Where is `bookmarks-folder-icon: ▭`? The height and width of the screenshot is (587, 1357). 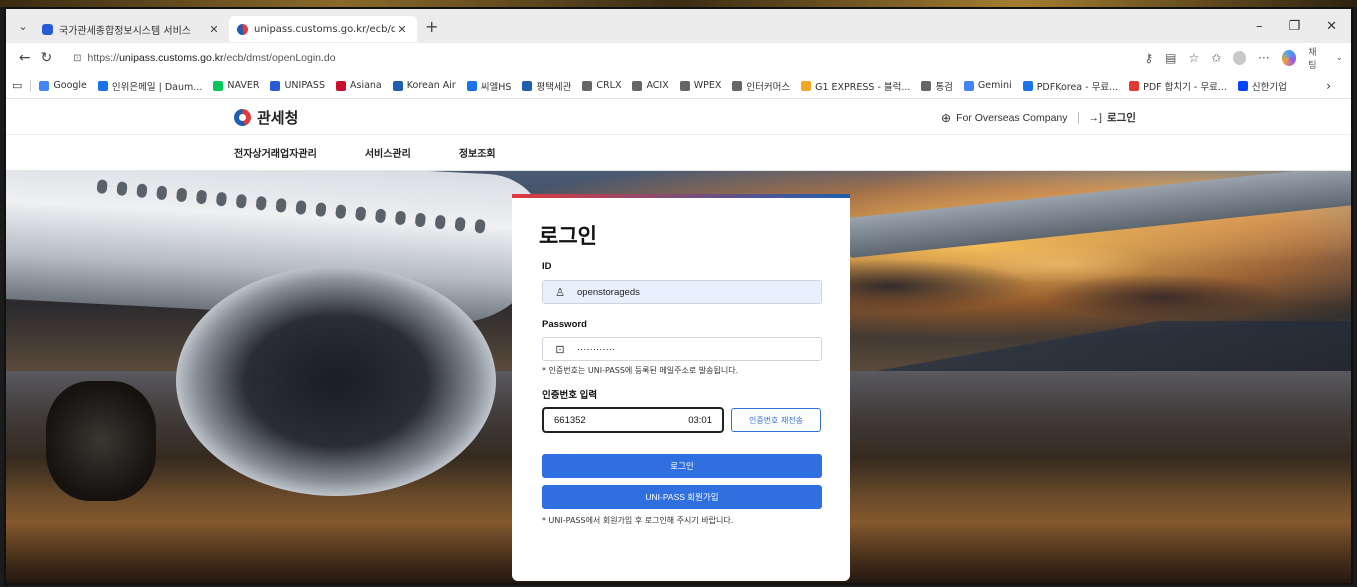
bookmarks-folder-icon: ▭ is located at coordinates (17, 85).